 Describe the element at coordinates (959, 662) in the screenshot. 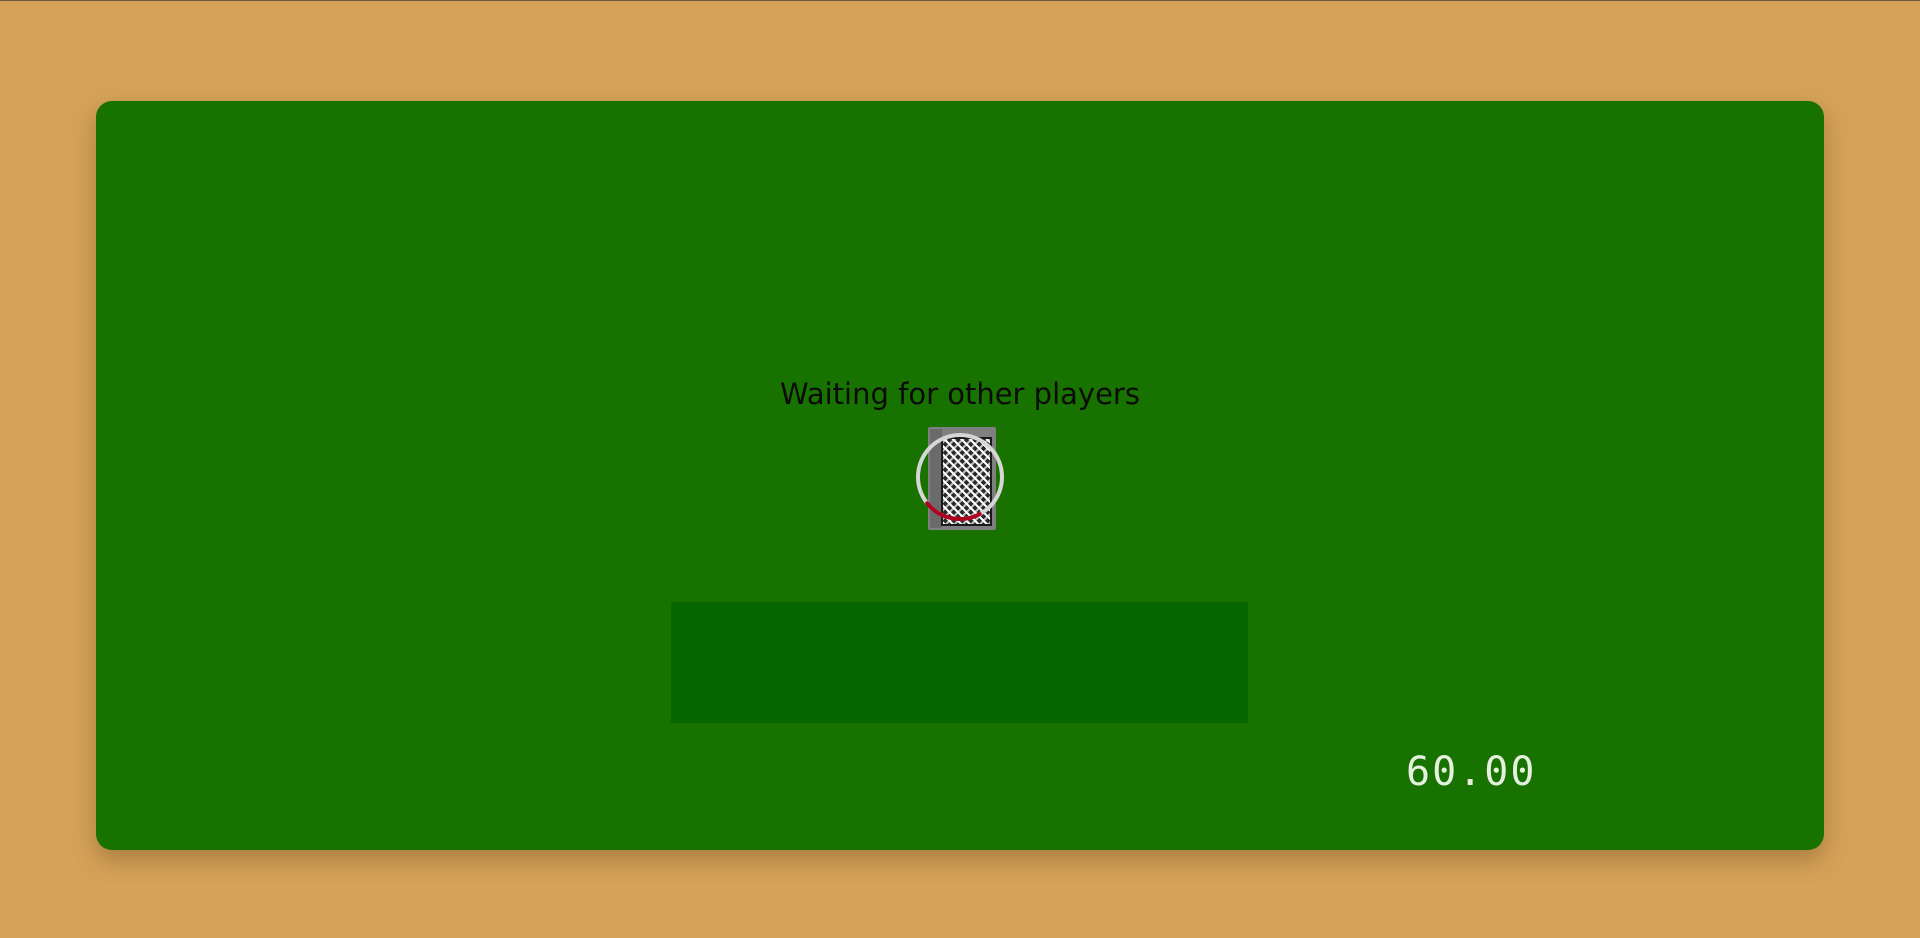

I see `player-hand-zone` at that location.